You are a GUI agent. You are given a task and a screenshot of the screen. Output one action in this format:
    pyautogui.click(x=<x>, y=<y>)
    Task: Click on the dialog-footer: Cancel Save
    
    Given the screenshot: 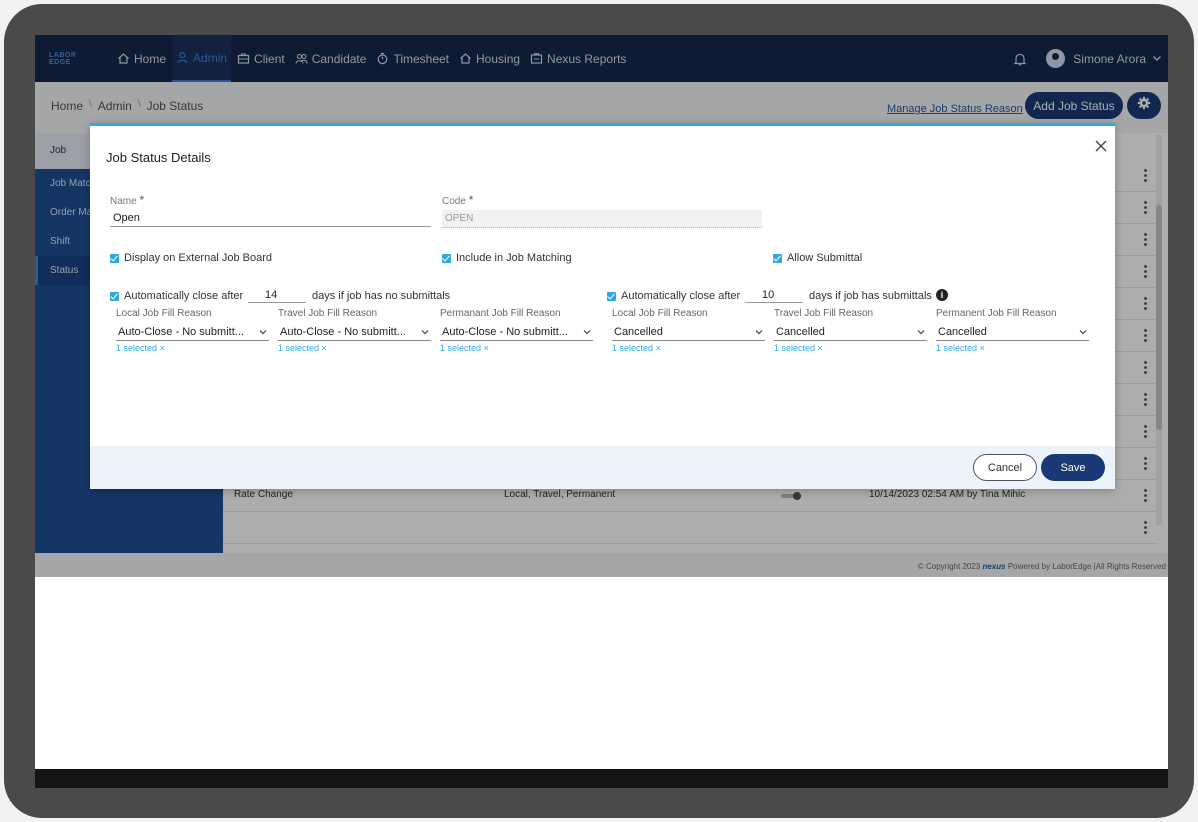 What is the action you would take?
    pyautogui.click(x=602, y=467)
    